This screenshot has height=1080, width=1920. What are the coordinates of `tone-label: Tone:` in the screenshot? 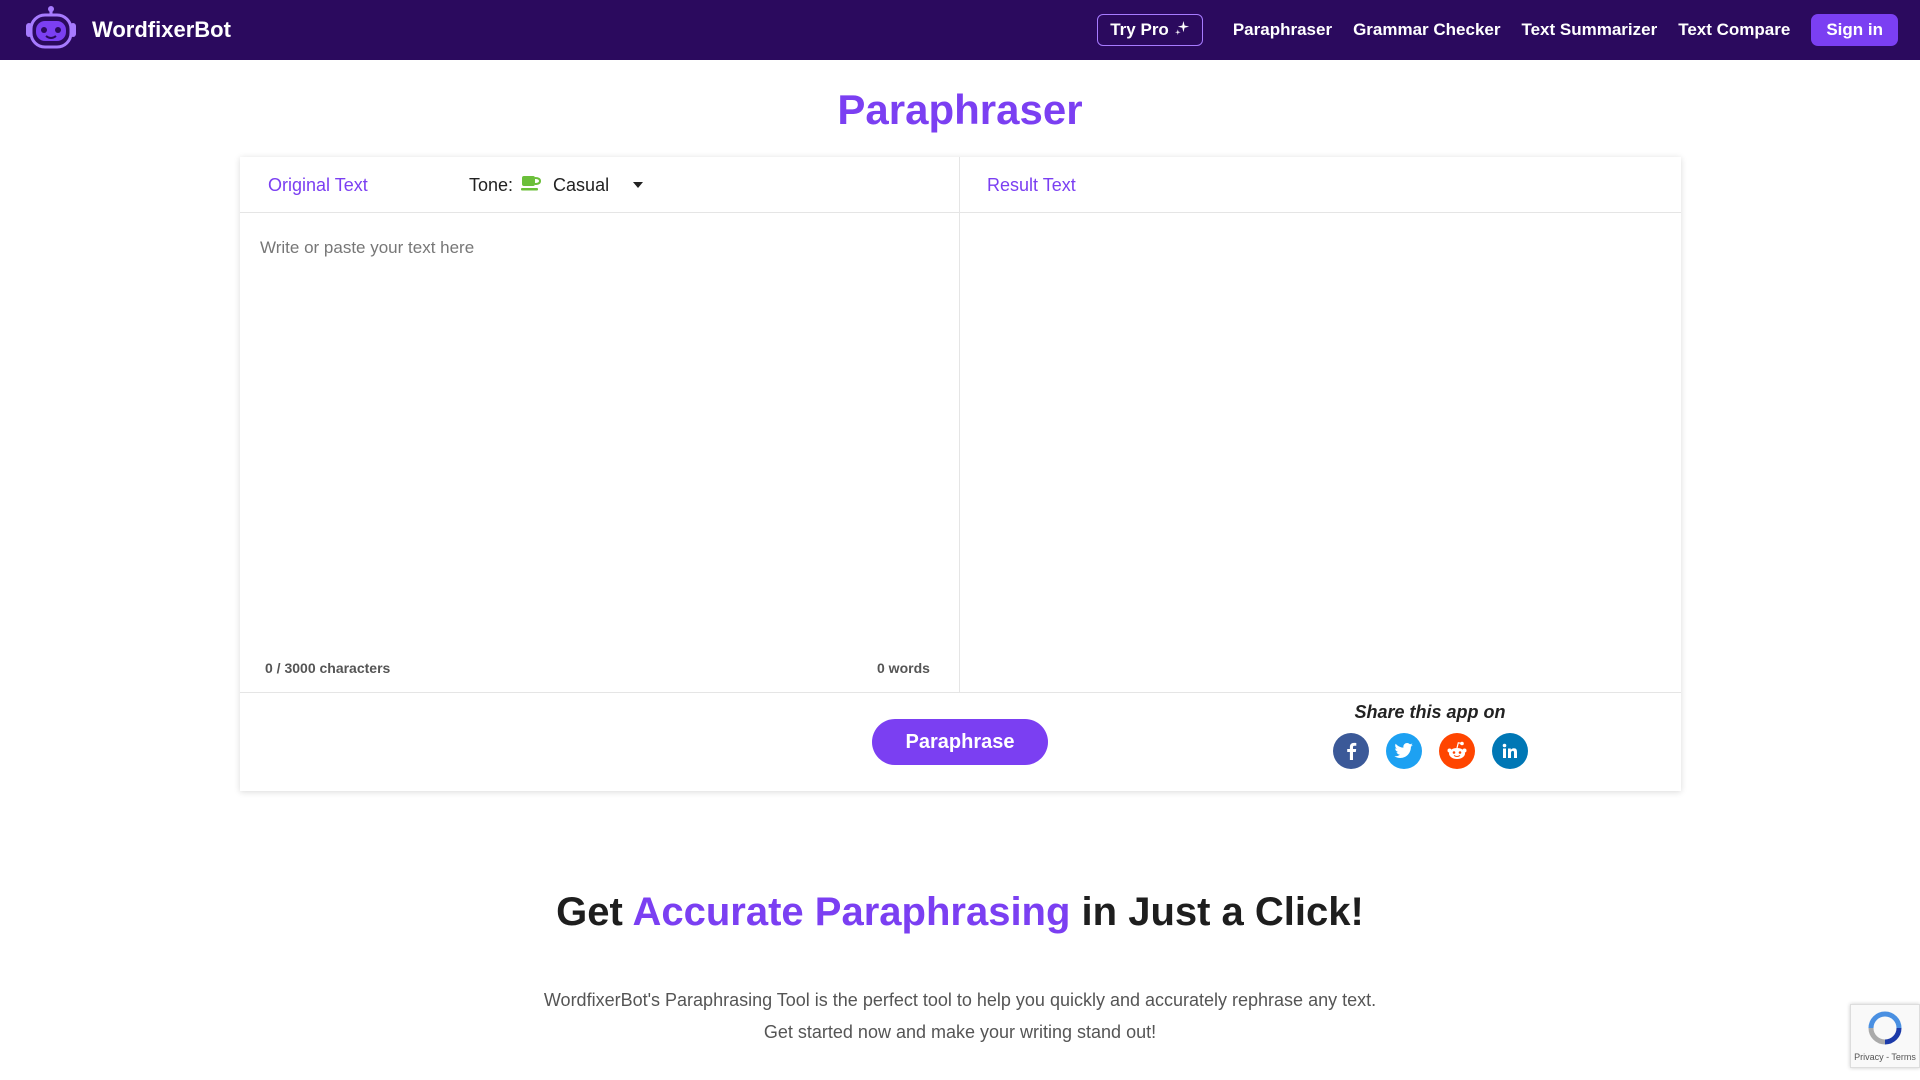 It's located at (491, 184).